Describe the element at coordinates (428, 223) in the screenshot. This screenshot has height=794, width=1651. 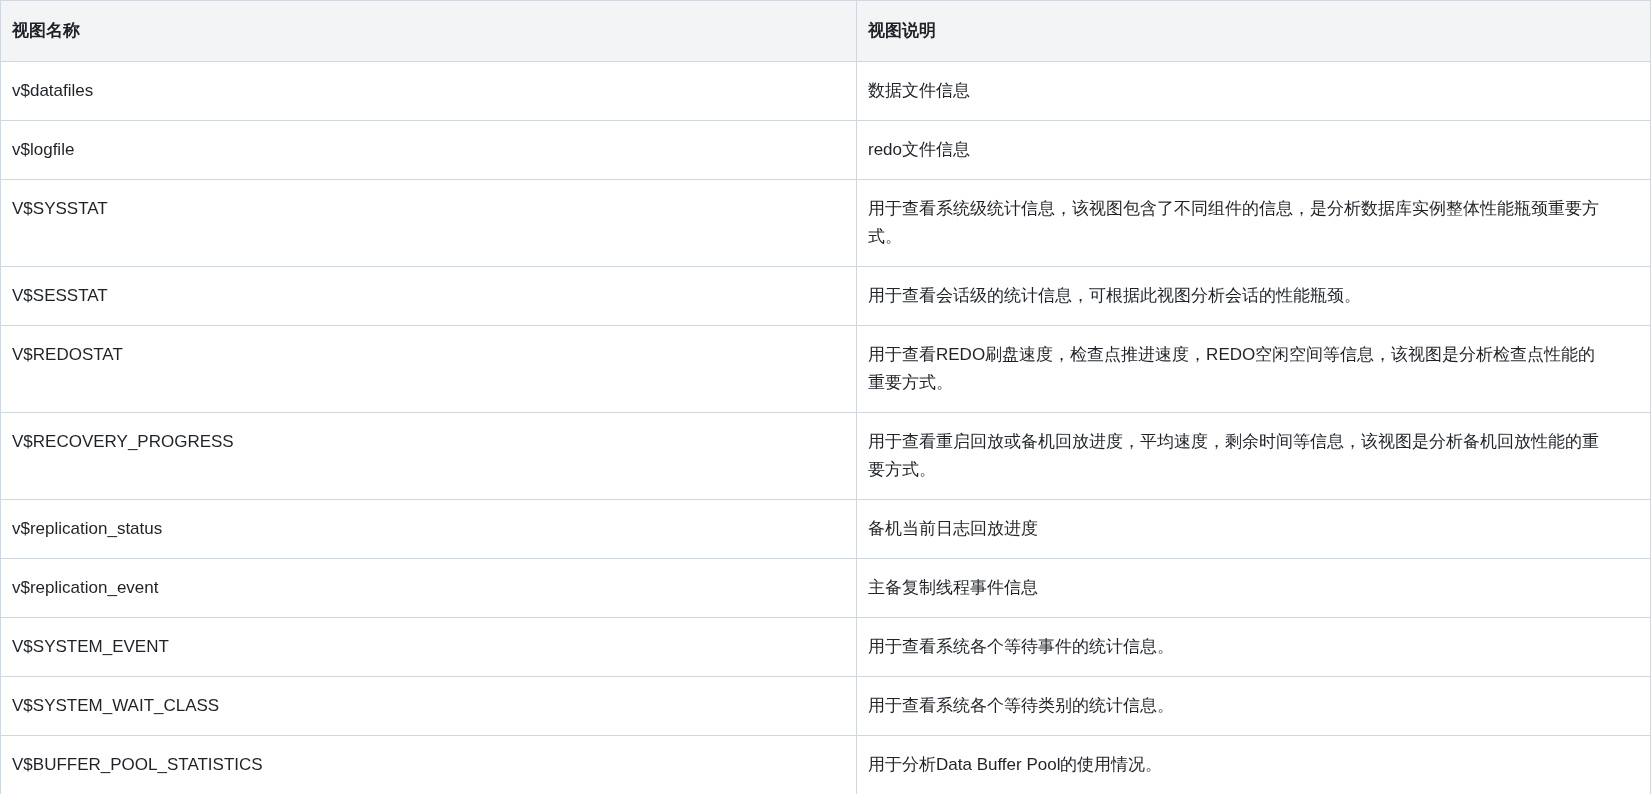
I see `table-cell: V$SYSSTAT` at that location.